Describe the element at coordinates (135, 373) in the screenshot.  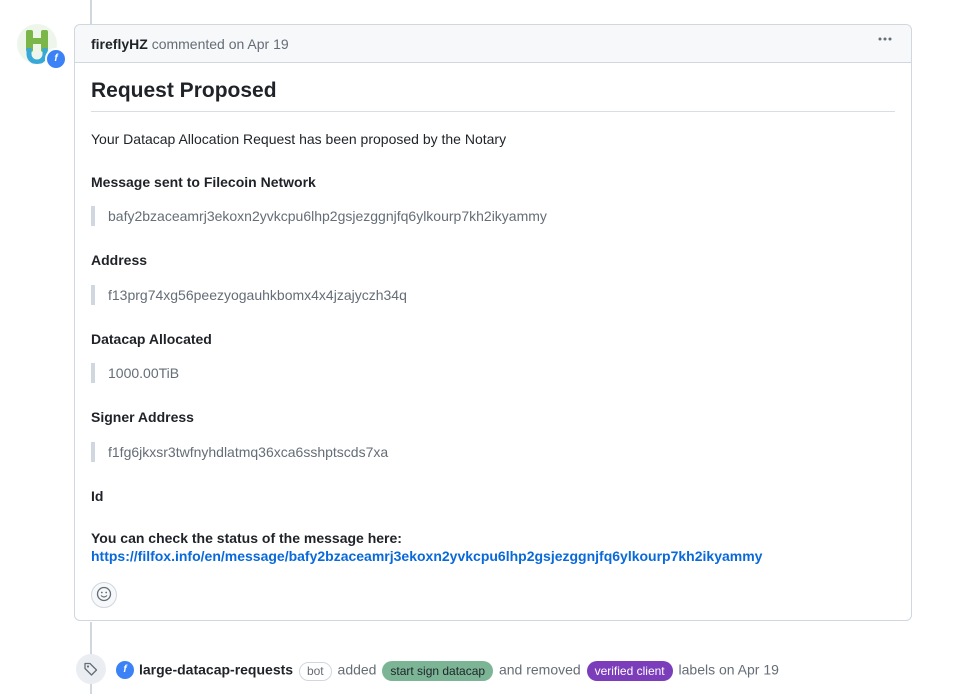
I see `field-value-datacap: 1000.00TiB` at that location.